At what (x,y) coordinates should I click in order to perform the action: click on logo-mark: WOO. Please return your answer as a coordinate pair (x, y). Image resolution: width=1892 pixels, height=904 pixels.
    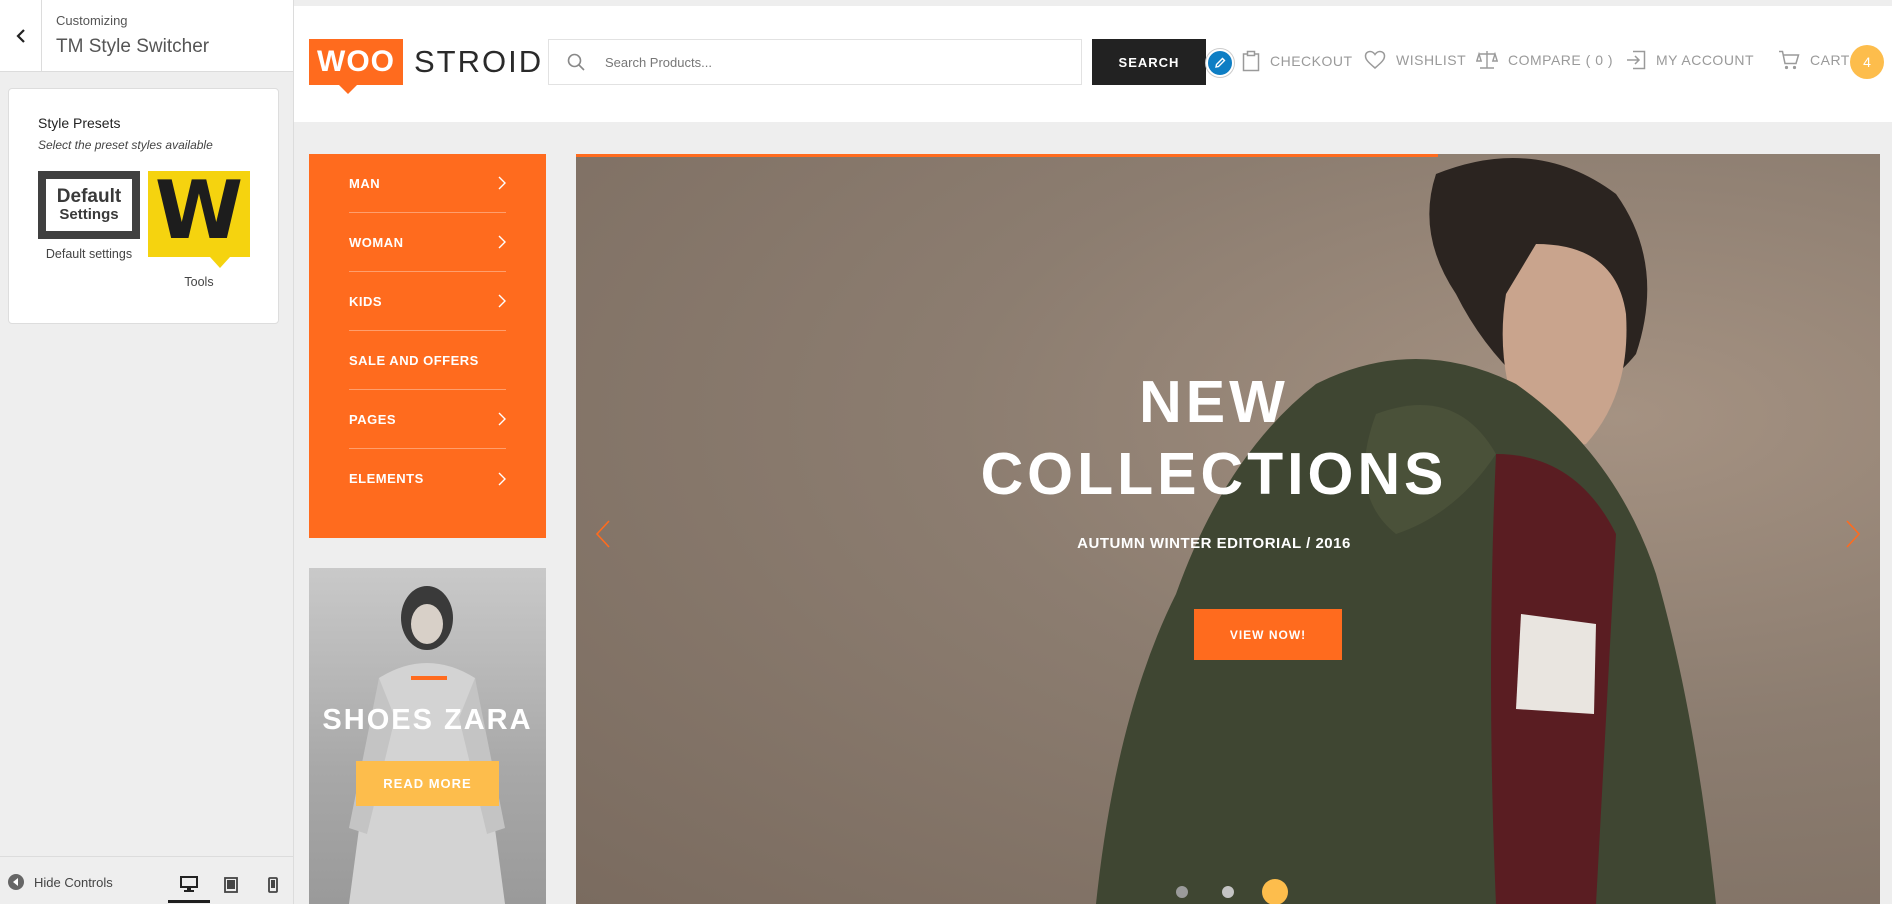
    Looking at the image, I should click on (356, 66).